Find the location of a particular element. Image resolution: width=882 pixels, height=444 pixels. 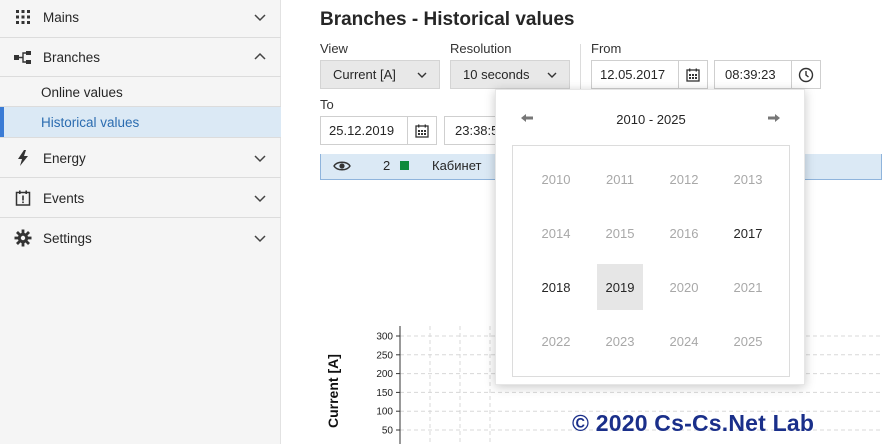

year-cell-2024: 2024 is located at coordinates (684, 341).